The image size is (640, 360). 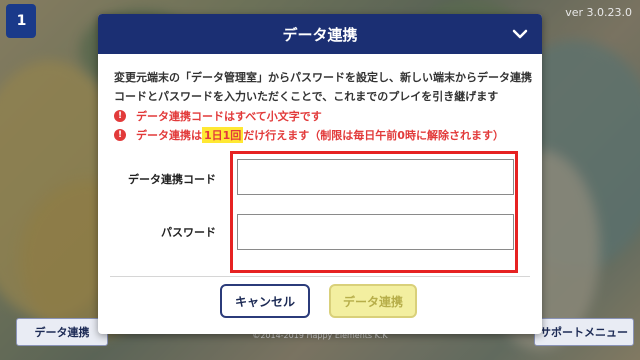 What do you see at coordinates (373, 301) in the screenshot?
I see `submit-link-button: データ連携` at bounding box center [373, 301].